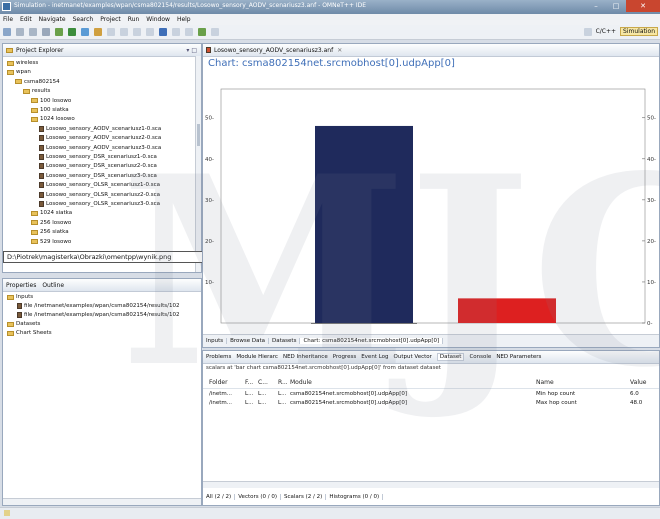  What do you see at coordinates (208, 50) in the screenshot?
I see `anf-file-icon` at bounding box center [208, 50].